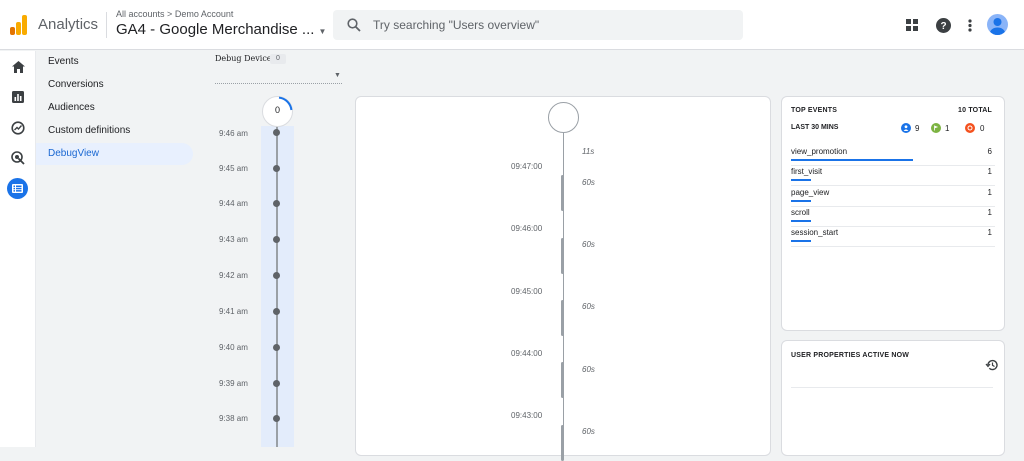 This screenshot has height=461, width=1024. Describe the element at coordinates (819, 151) in the screenshot. I see `event-name: view_promotion` at that location.